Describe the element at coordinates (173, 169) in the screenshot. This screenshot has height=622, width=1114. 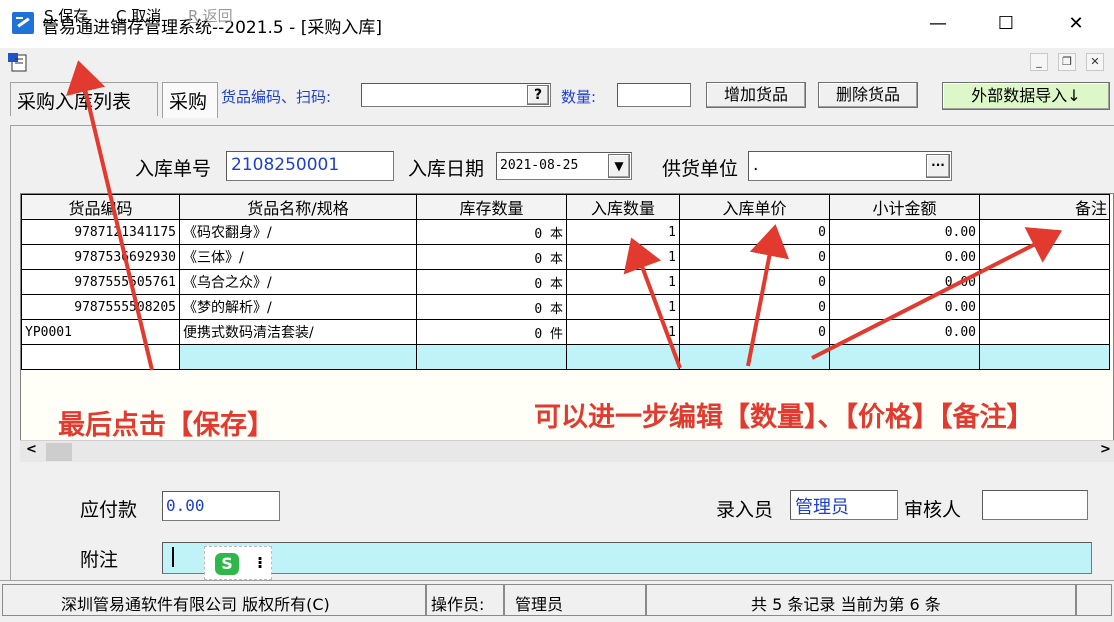
I see `doc-no-label: 入库单号` at that location.